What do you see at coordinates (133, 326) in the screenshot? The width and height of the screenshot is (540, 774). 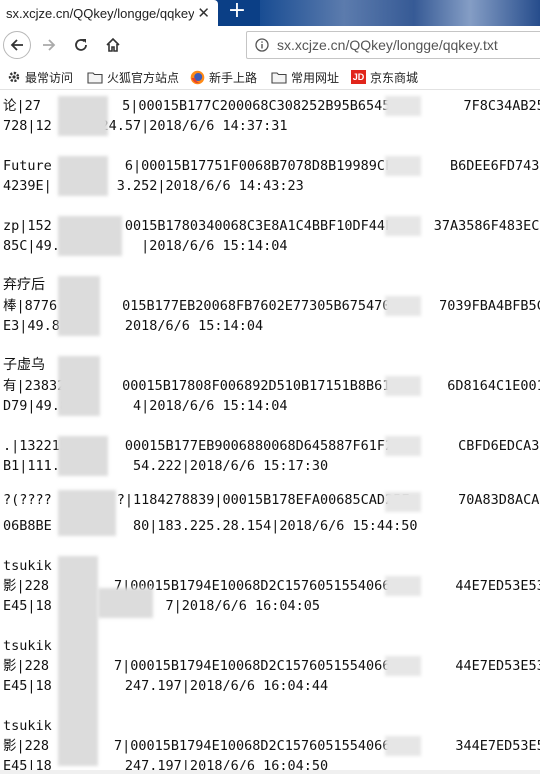 I see `text-line: E3|49.8 2018/6/6 15:14:04` at bounding box center [133, 326].